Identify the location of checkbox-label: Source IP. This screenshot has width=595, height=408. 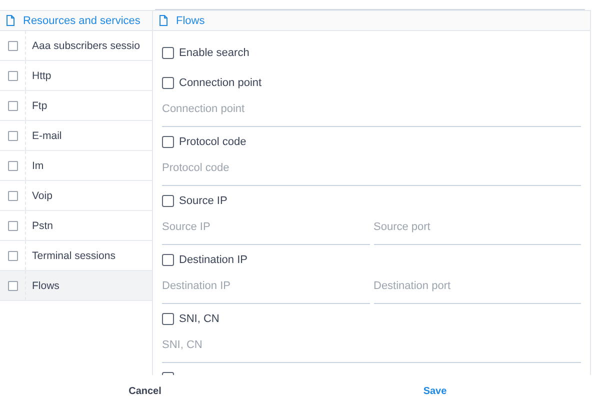
(203, 201).